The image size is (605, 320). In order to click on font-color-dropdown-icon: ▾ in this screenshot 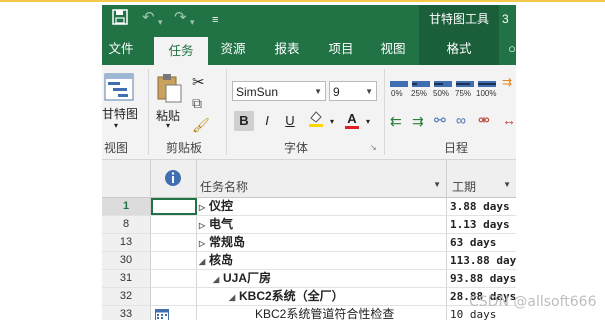, I will do `click(368, 122)`.